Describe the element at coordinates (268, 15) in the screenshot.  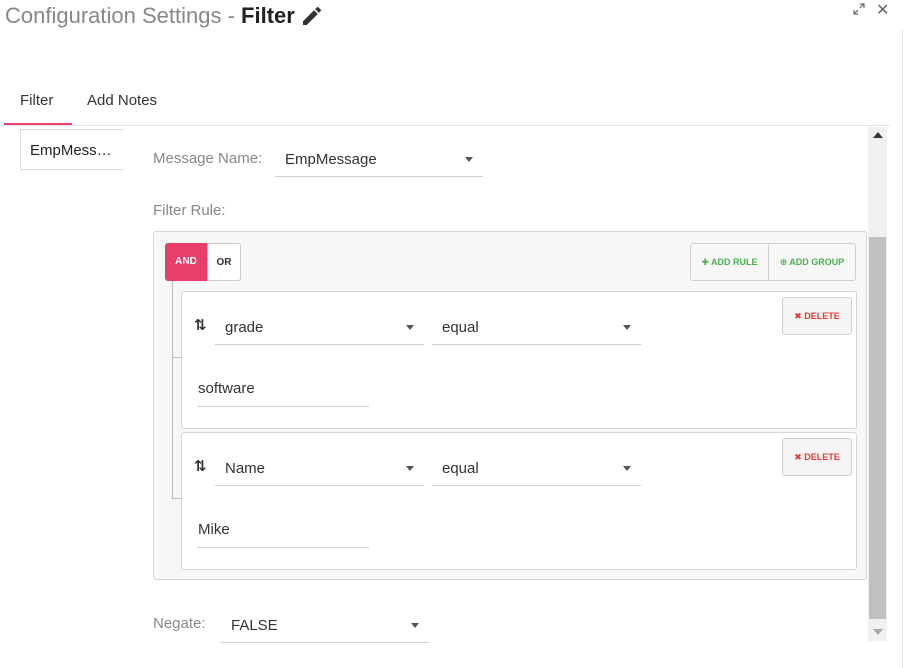
I see `title-strong: Filter` at that location.